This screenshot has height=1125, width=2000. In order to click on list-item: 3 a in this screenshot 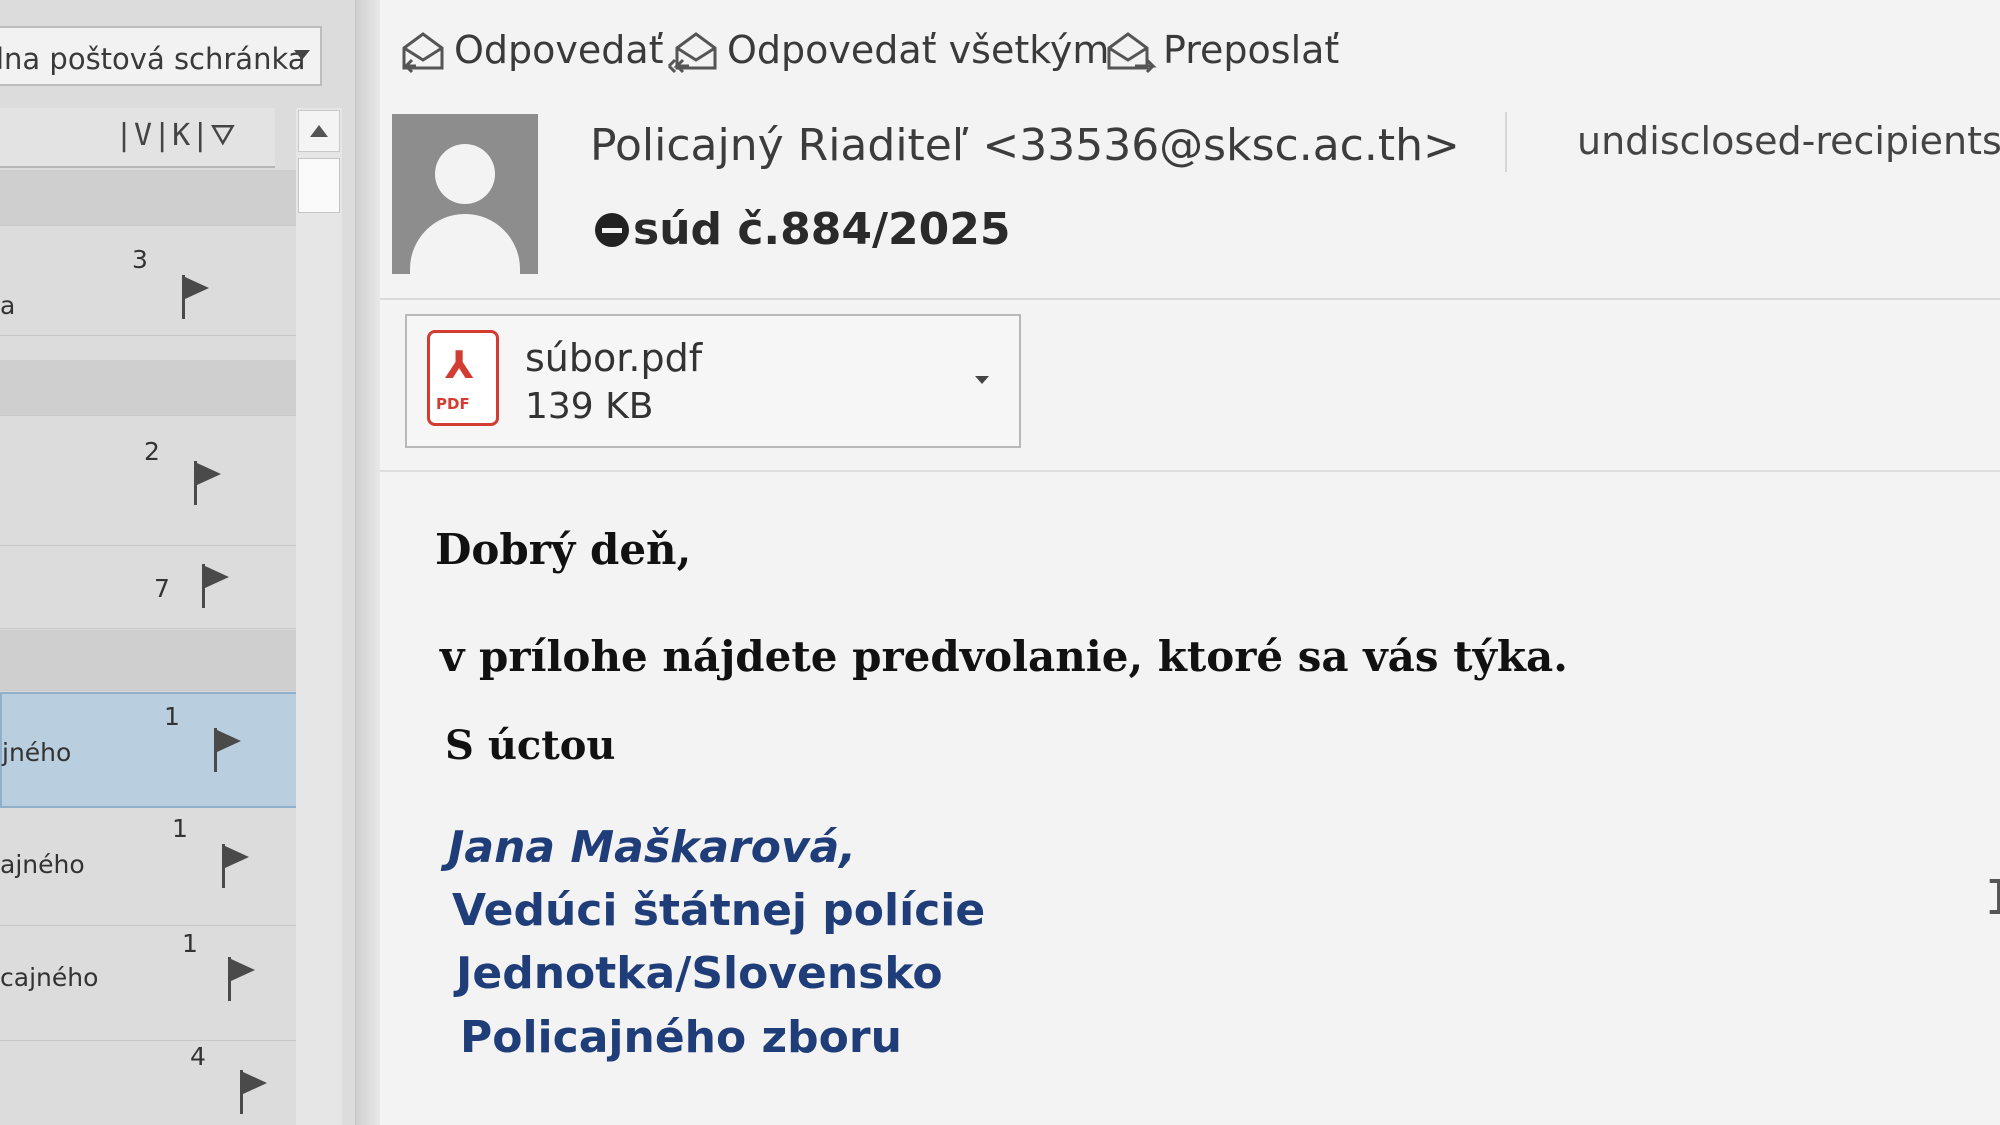, I will do `click(150, 280)`.